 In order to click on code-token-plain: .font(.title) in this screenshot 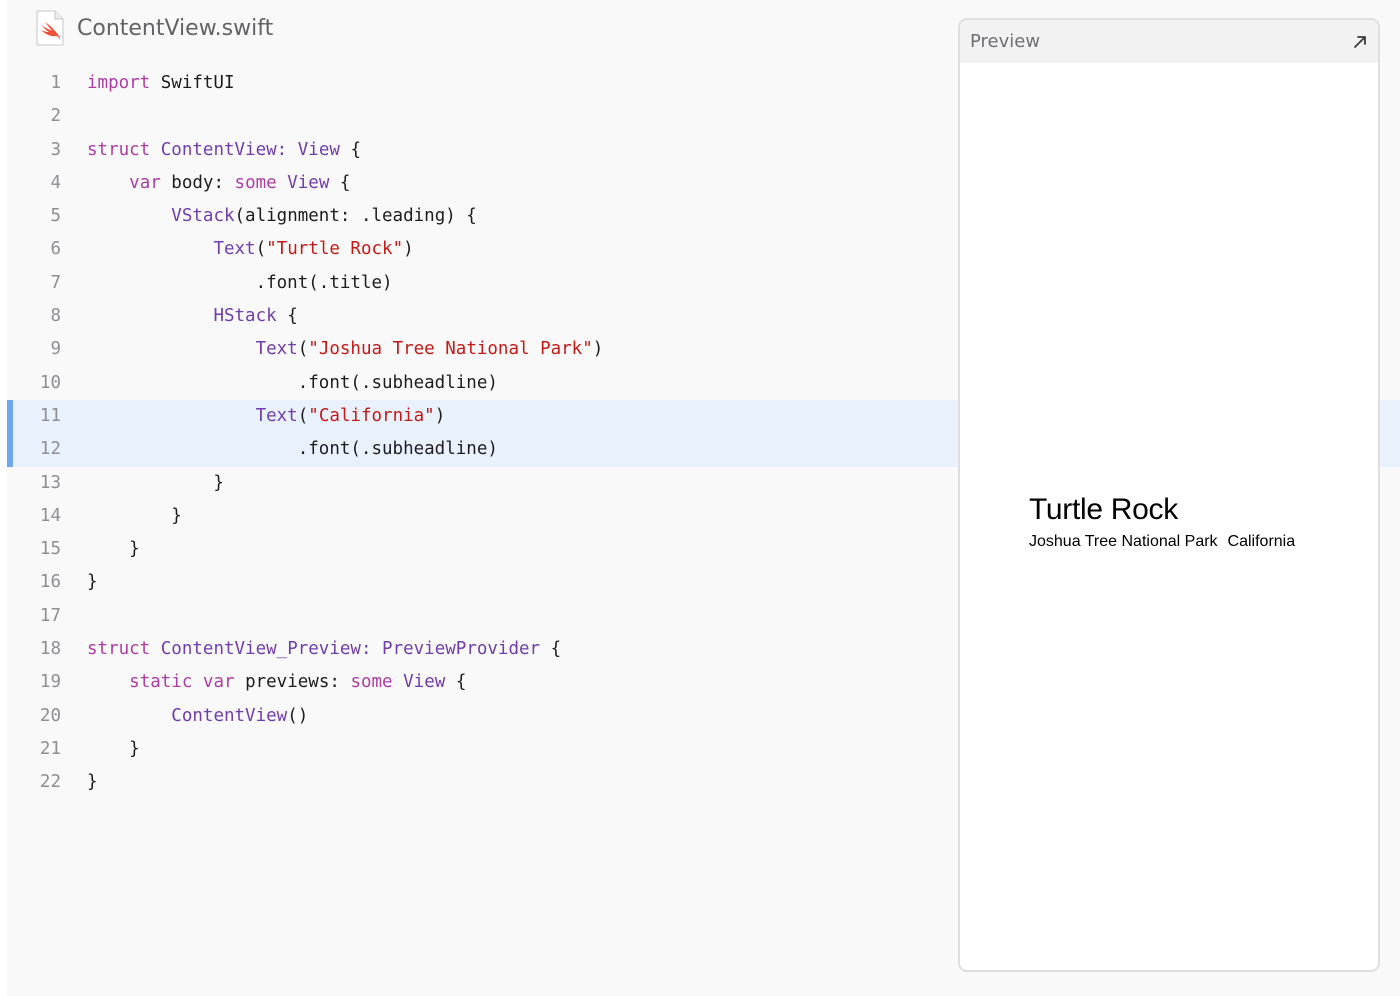, I will do `click(240, 282)`.